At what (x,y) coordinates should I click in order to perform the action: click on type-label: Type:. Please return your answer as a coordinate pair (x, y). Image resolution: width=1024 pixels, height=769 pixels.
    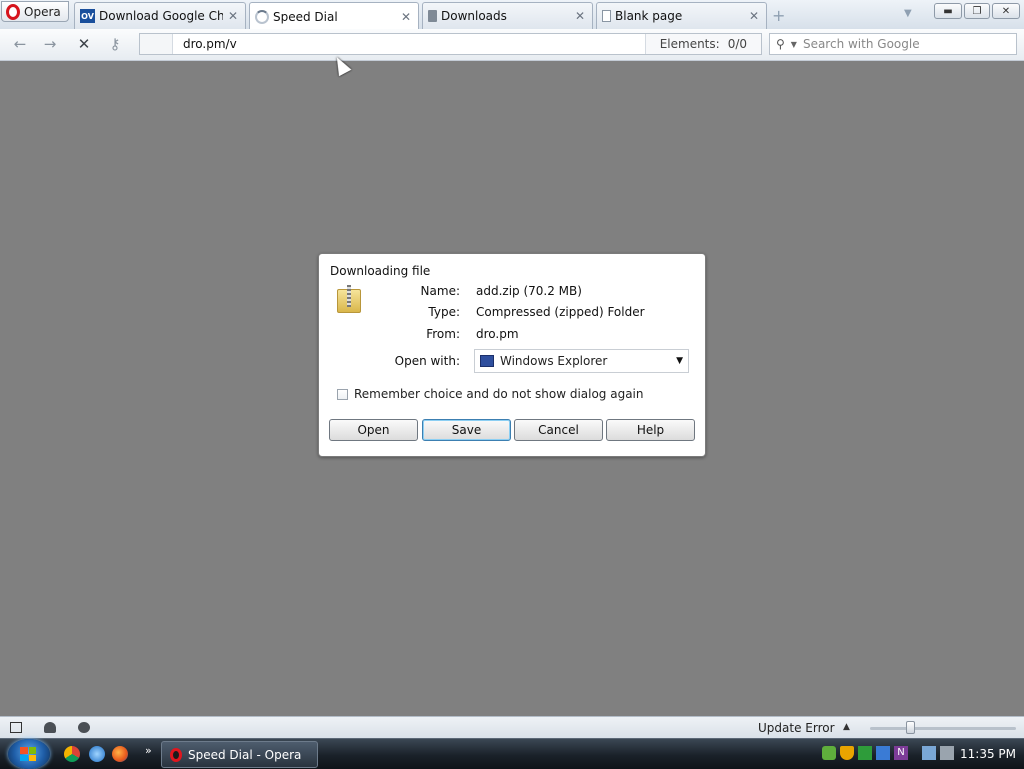
    Looking at the image, I should click on (444, 312).